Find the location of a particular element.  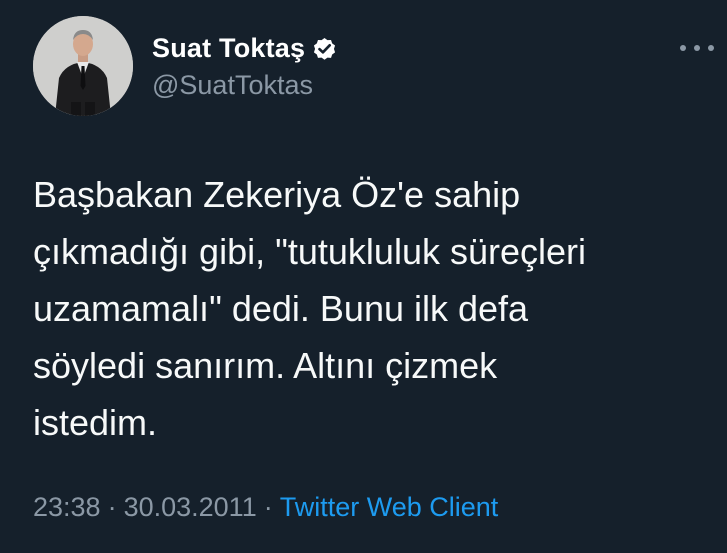

tweet-meta: 23:38 · 30.03.2011 · Twitter Web Client is located at coordinates (265, 507).